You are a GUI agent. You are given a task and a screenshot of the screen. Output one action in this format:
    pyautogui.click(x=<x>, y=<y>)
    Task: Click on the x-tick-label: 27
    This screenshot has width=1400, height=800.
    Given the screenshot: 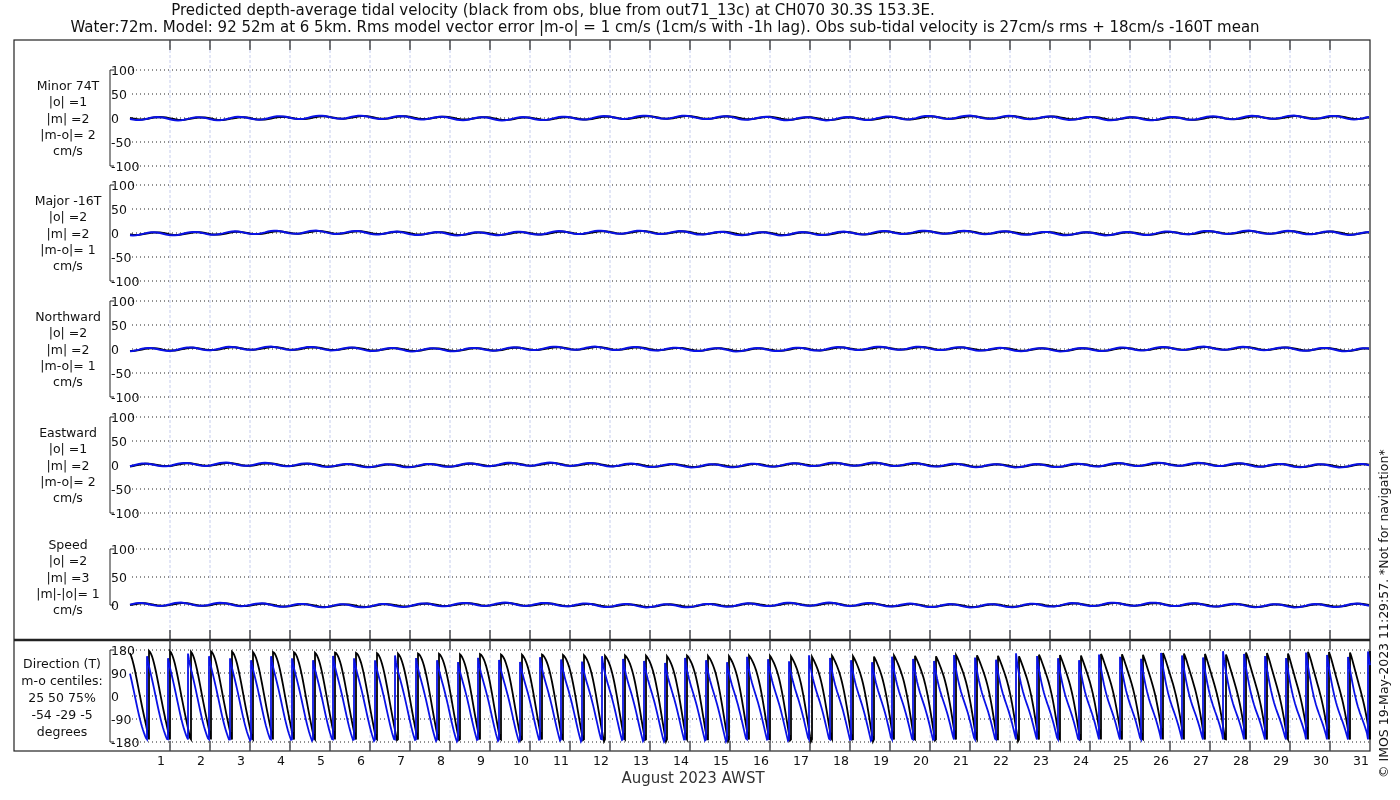 What is the action you would take?
    pyautogui.click(x=1201, y=760)
    